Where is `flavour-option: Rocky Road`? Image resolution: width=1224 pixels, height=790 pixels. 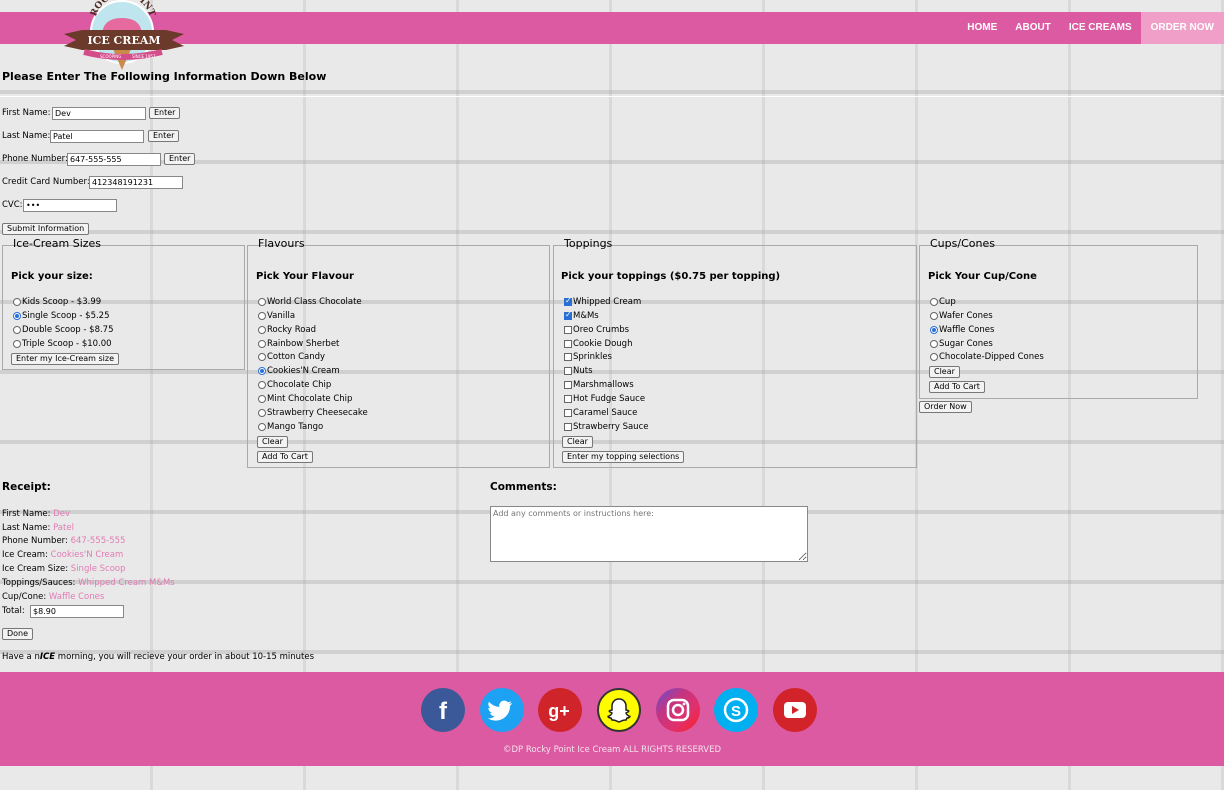
flavour-option: Rocky Road is located at coordinates (287, 330).